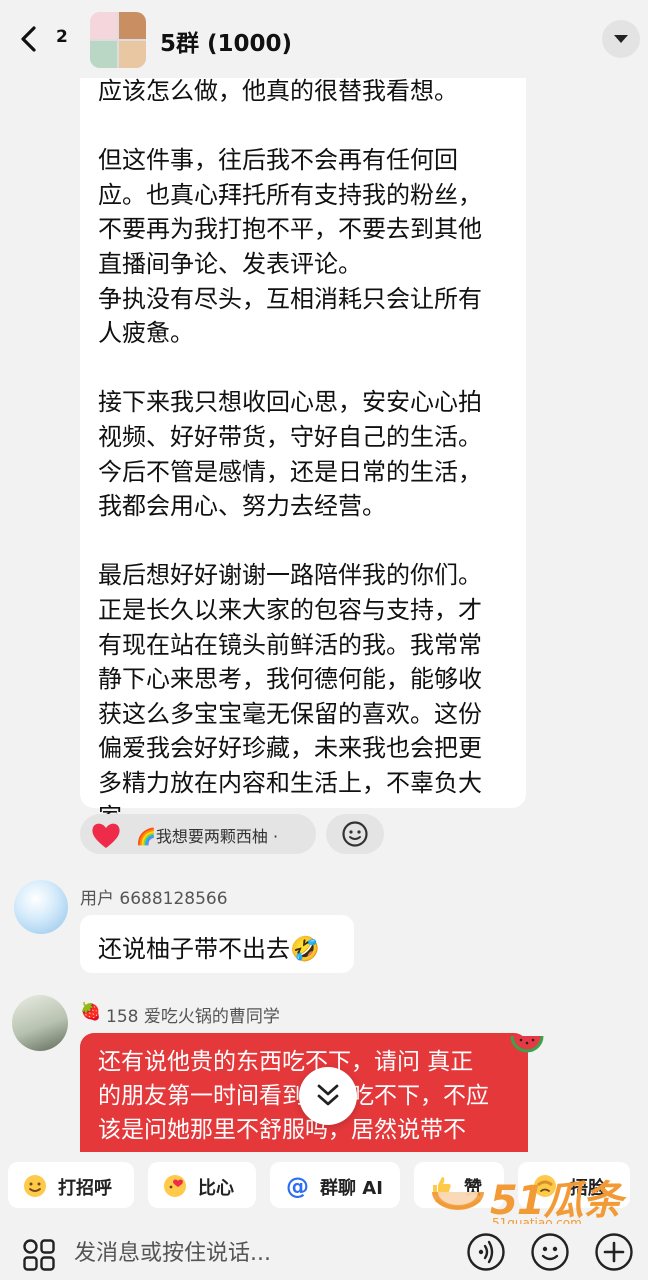 Image resolution: width=648 pixels, height=1280 pixels. I want to click on heart-icon, so click(106, 835).